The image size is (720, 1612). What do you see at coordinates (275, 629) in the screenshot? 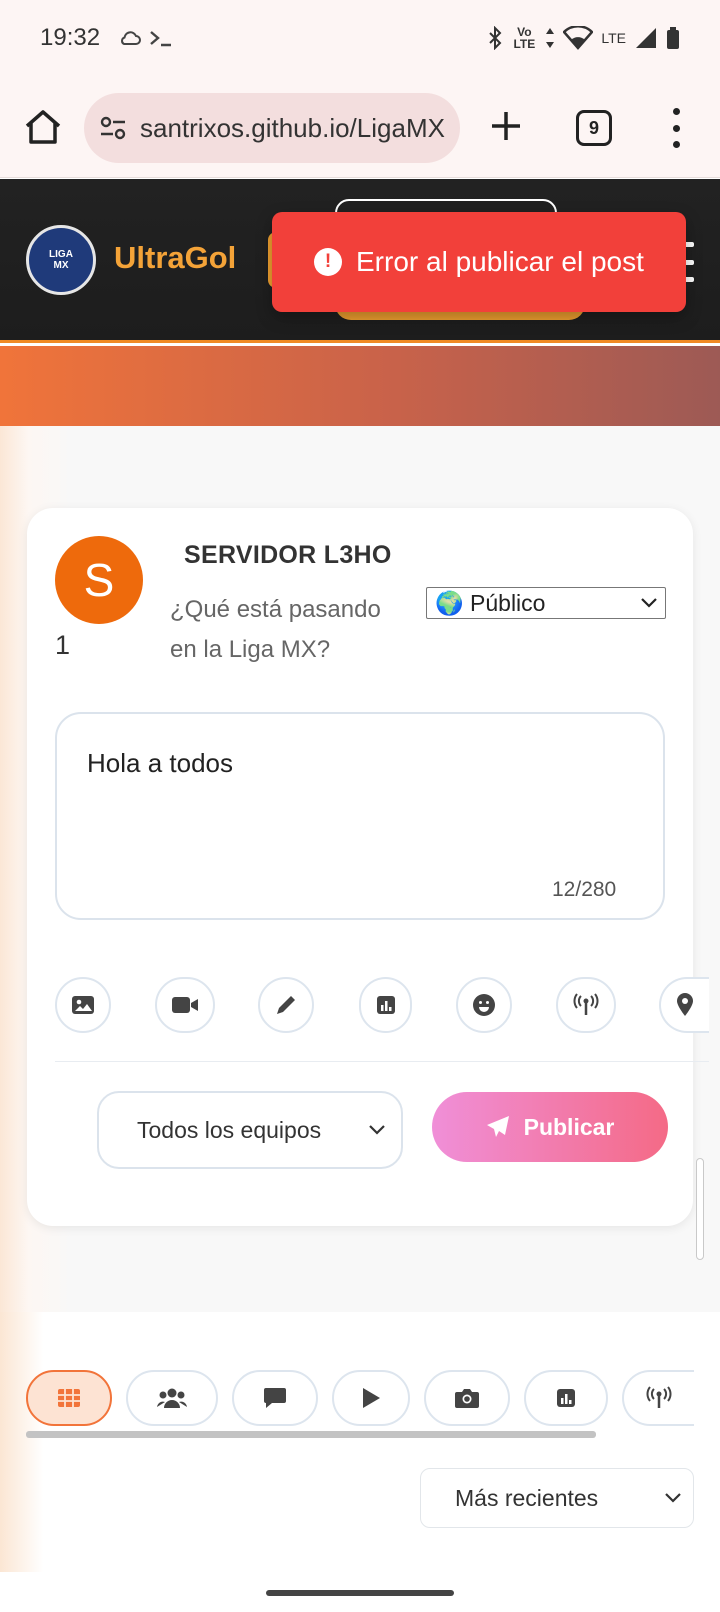
I see `composer-prompt: ¿Qué está pasando en la Liga MX?` at bounding box center [275, 629].